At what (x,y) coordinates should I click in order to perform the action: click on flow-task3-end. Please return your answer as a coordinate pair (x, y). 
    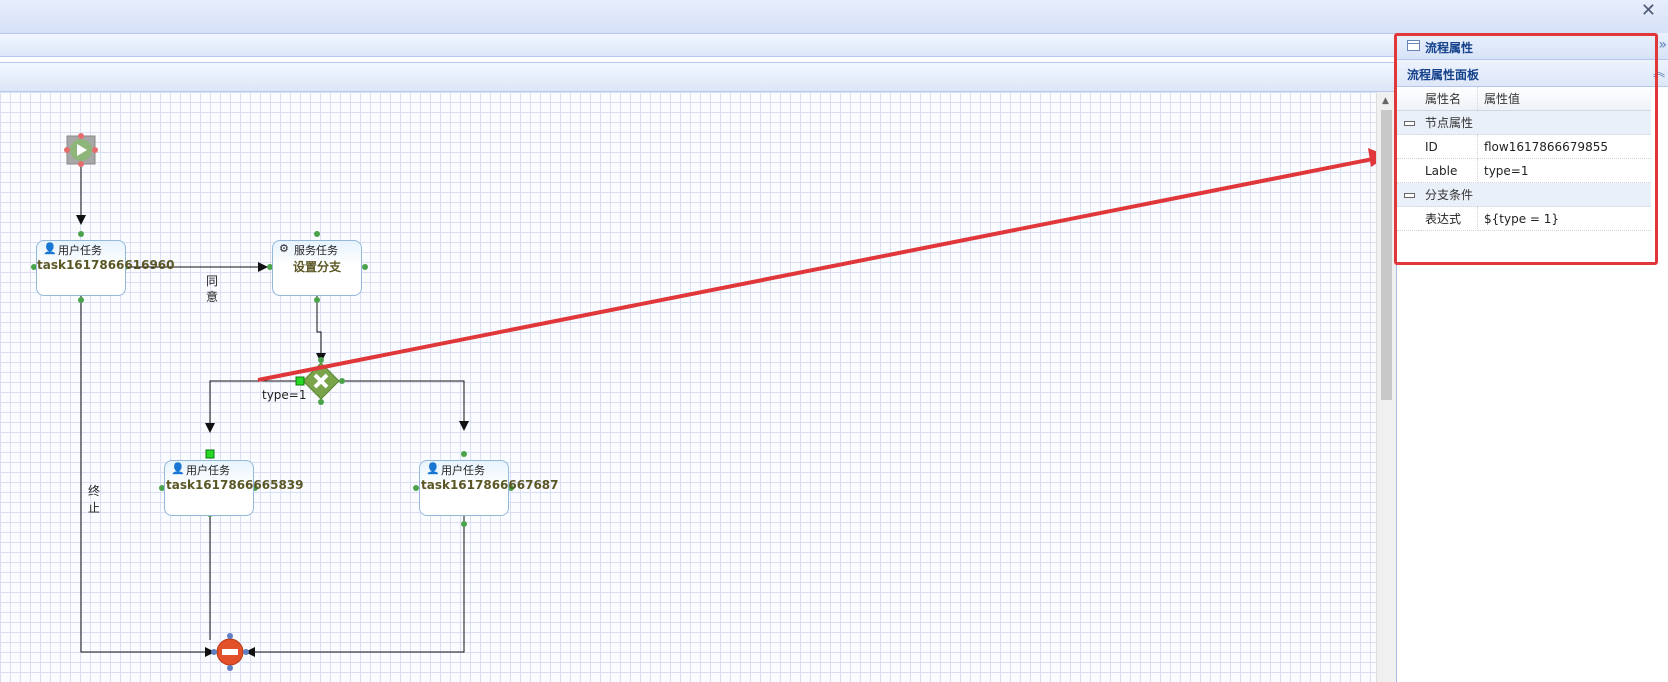
    Looking at the image, I should click on (355, 574).